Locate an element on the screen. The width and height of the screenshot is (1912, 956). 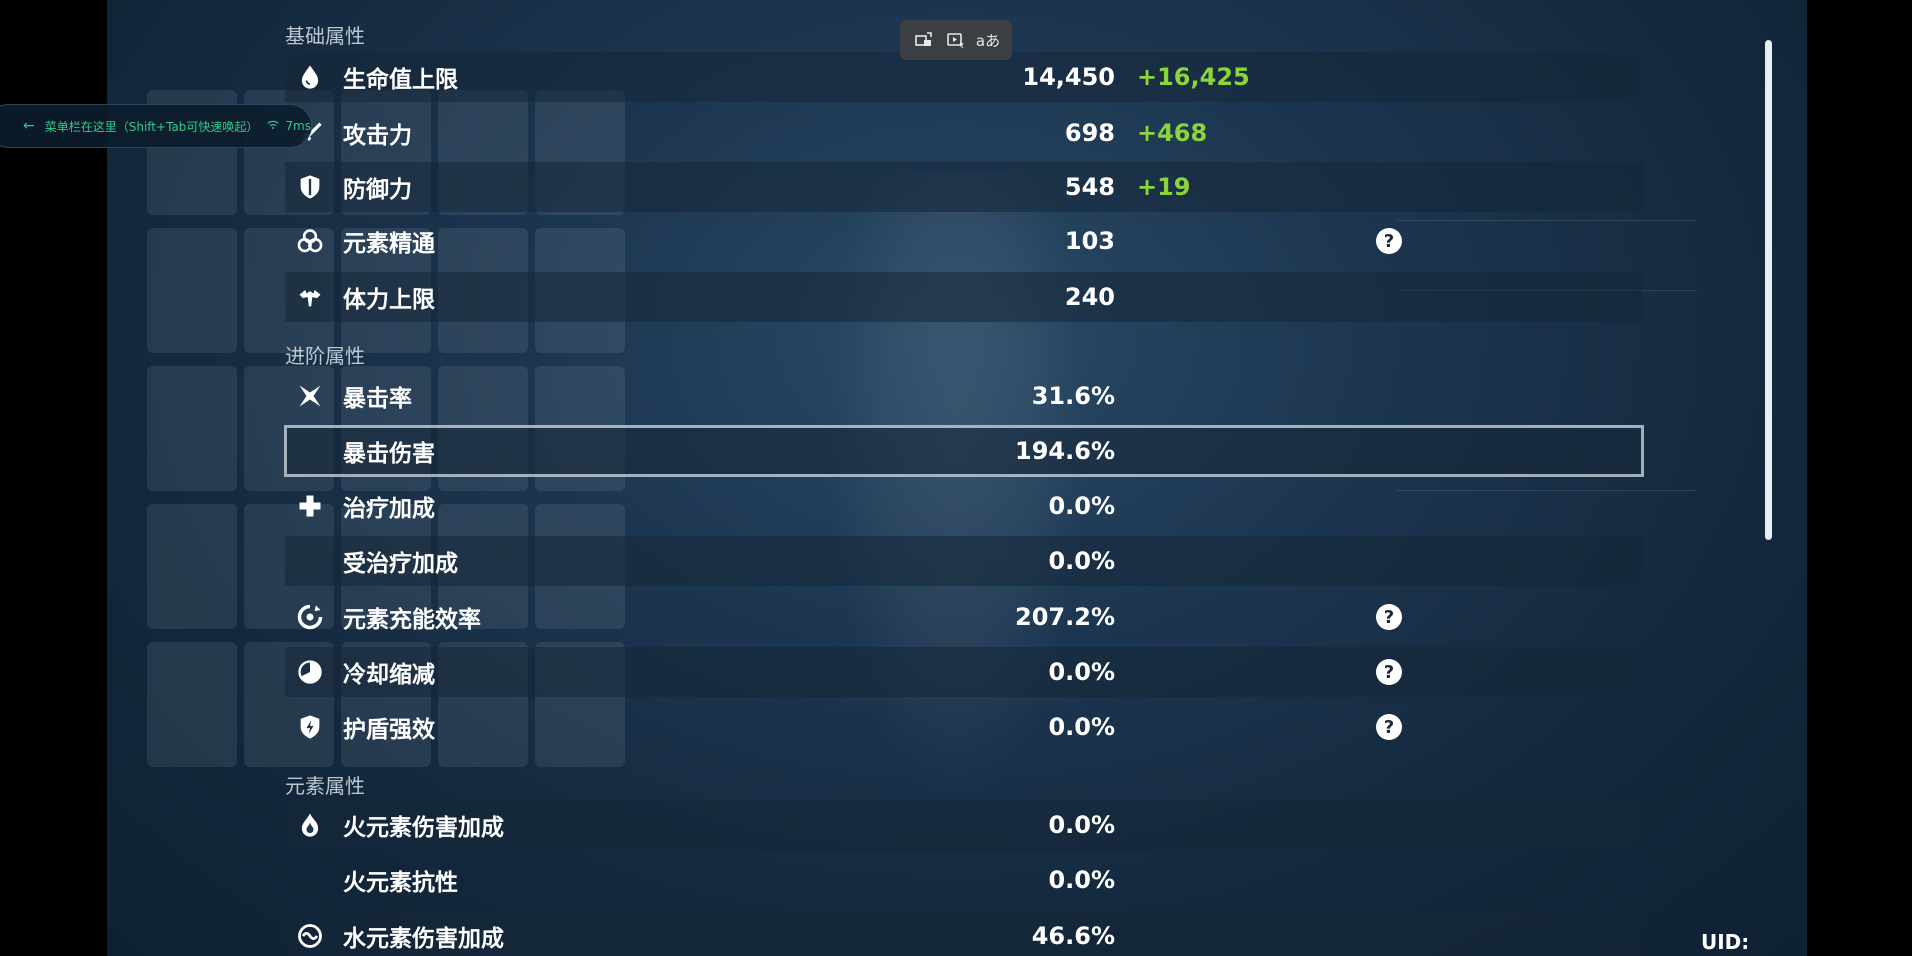
stat-label: 防御力 is located at coordinates (377, 190).